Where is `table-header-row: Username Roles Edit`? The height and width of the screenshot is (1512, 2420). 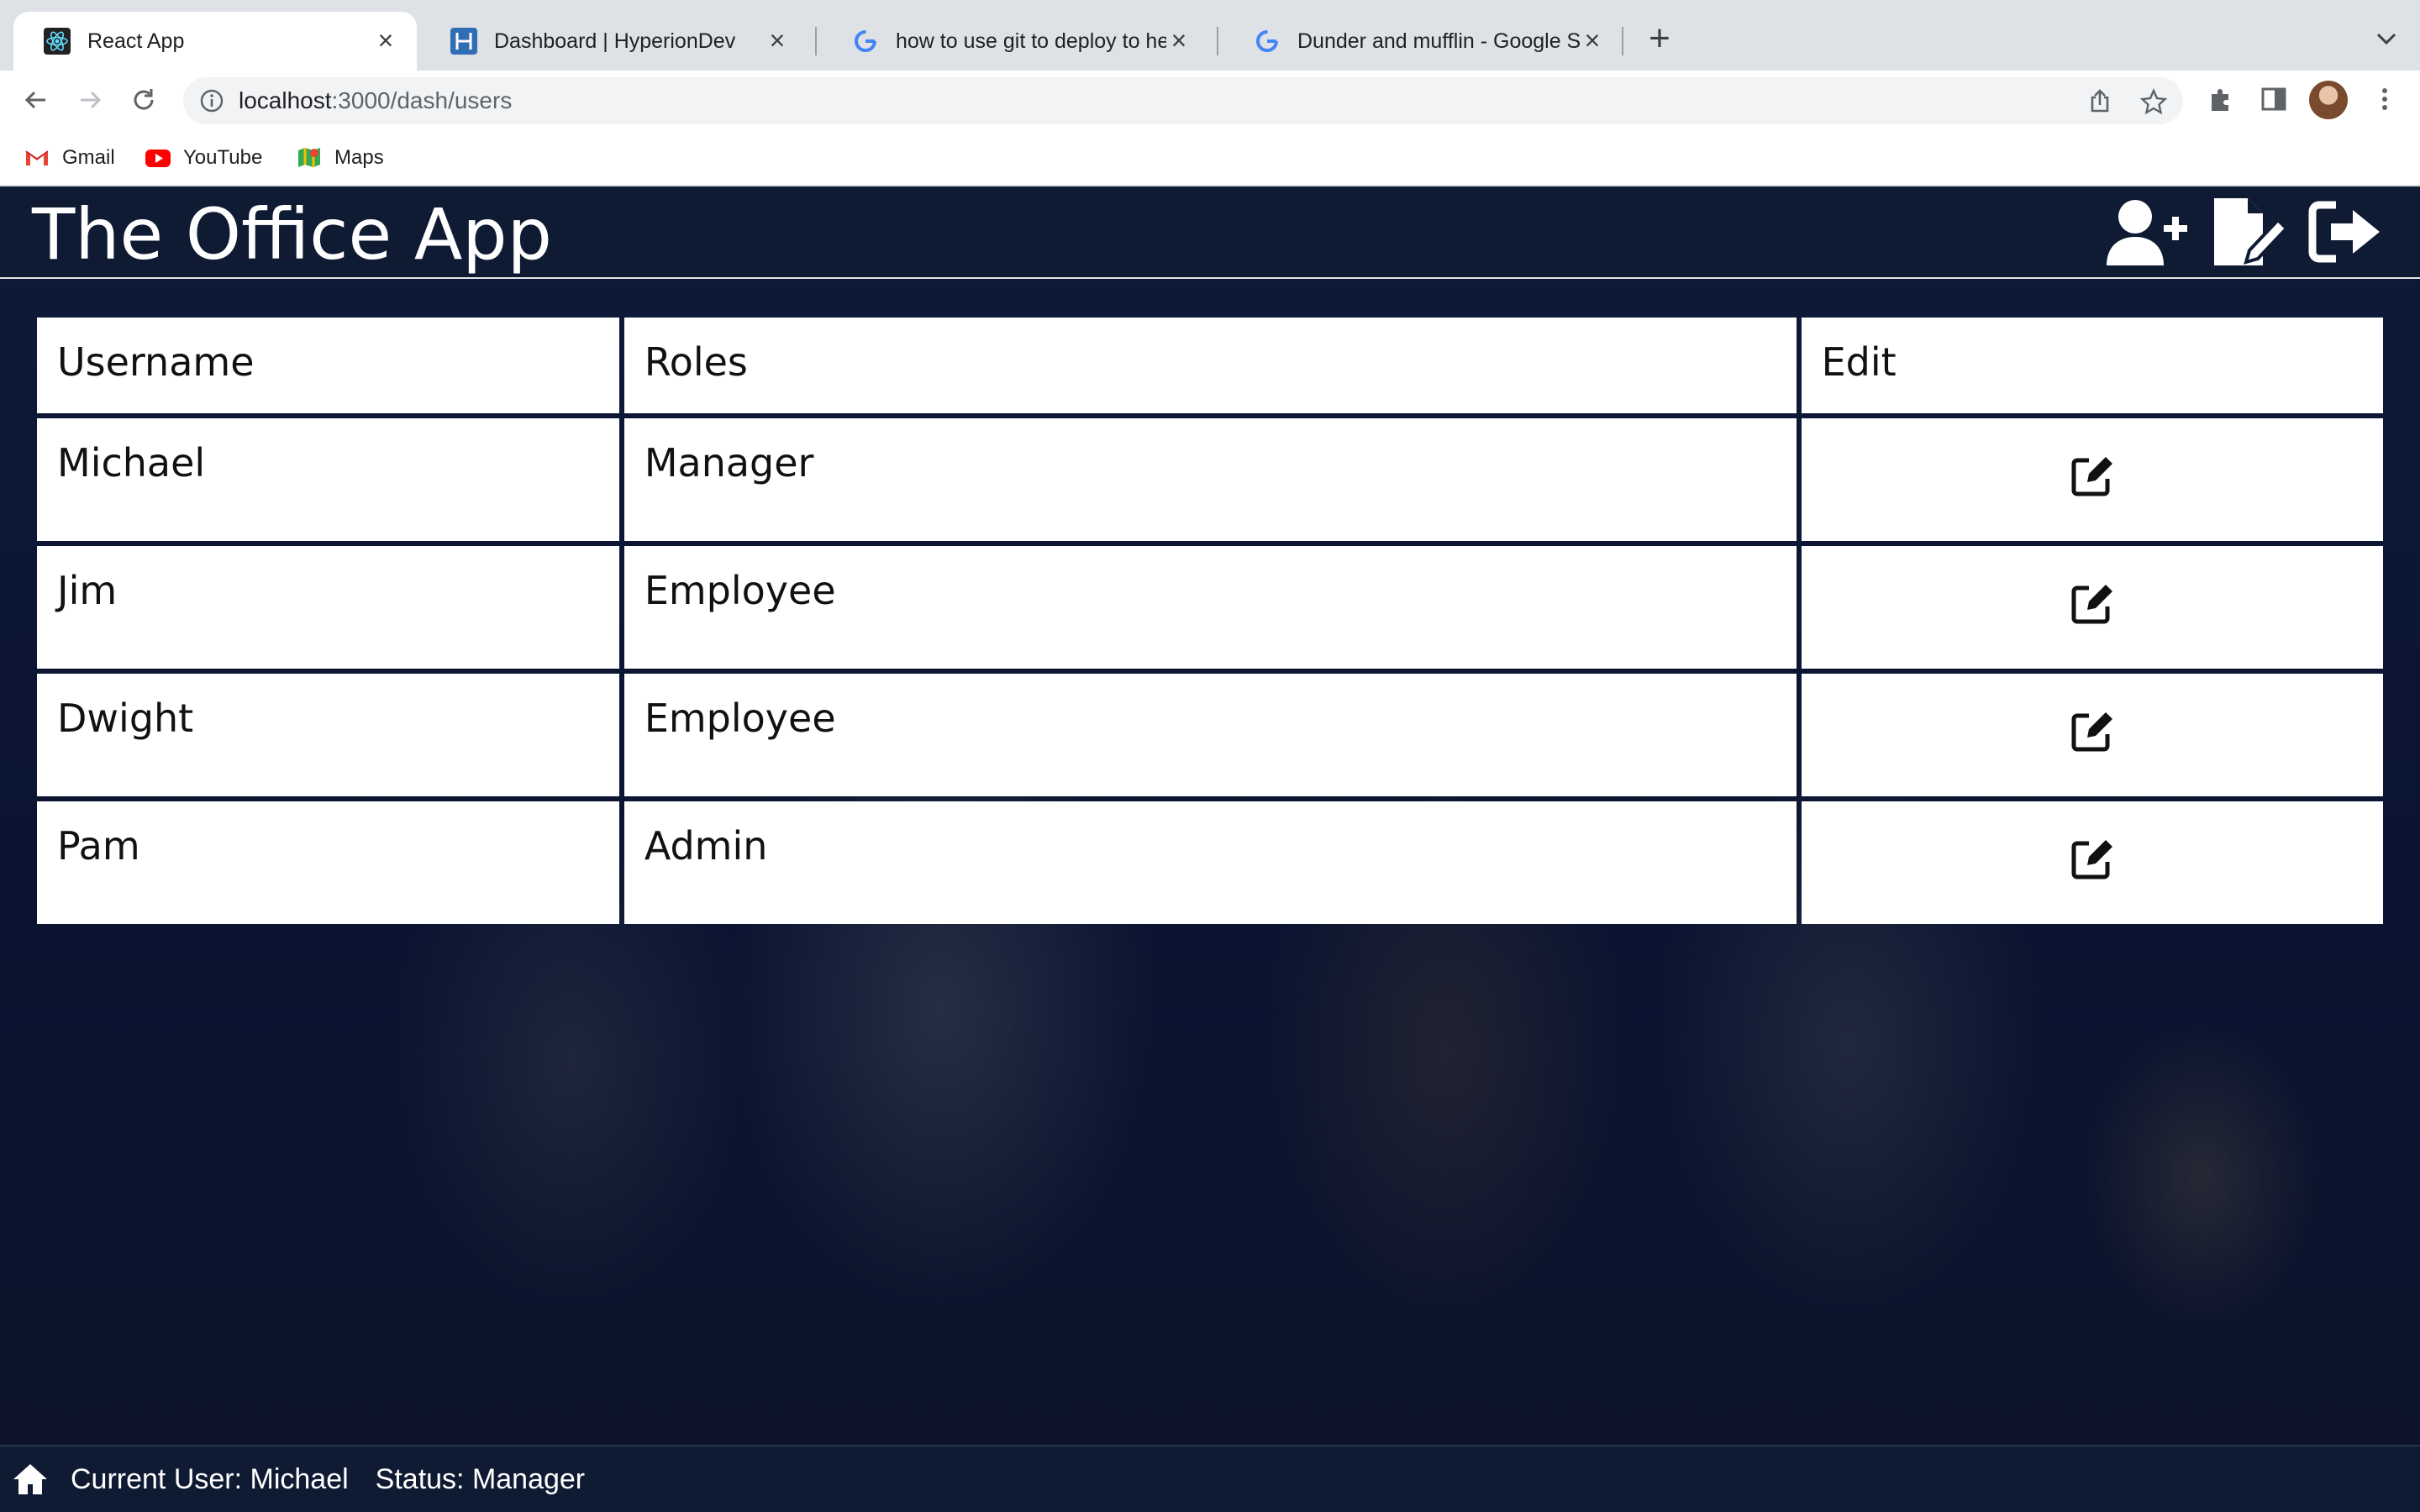
table-header-row: Username Roles Edit is located at coordinates (1210, 365).